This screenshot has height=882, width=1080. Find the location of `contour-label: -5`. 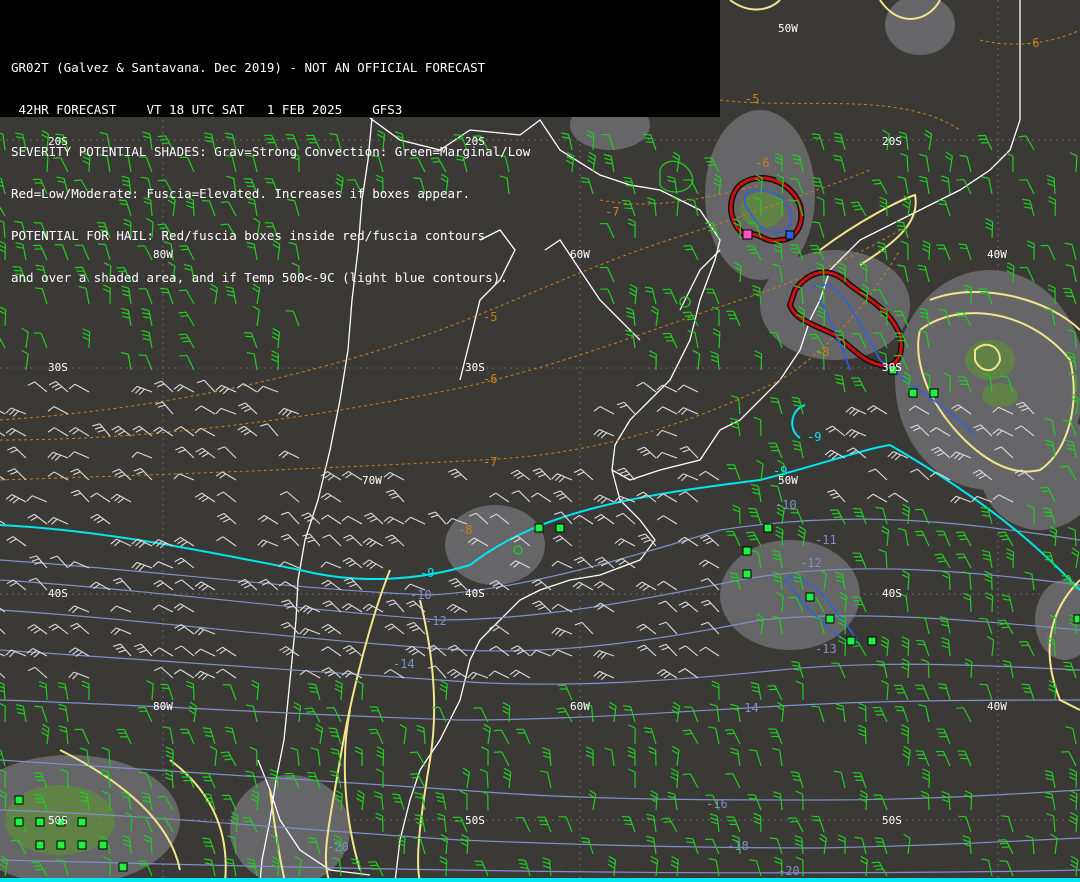

contour-label: -5 is located at coordinates (490, 317).